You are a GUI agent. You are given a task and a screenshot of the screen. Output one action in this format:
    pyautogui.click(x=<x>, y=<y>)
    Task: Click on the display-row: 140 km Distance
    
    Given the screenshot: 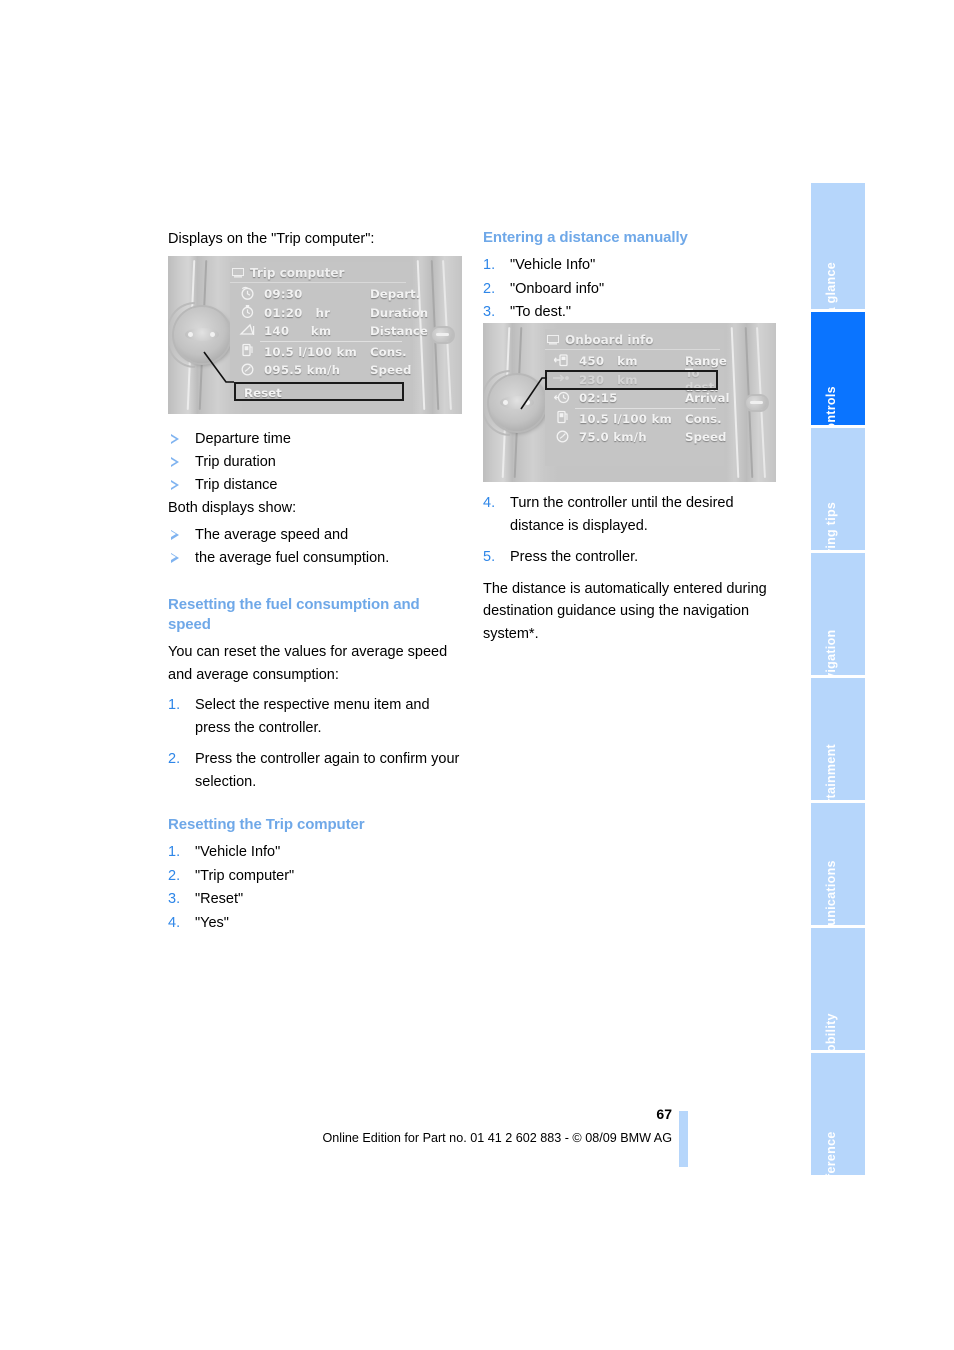 What is the action you would take?
    pyautogui.click(x=329, y=331)
    